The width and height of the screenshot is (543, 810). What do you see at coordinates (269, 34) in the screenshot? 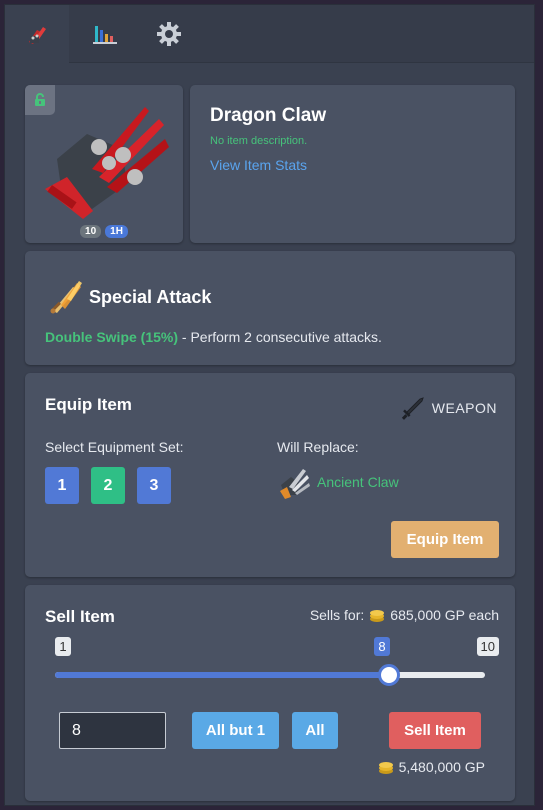
I see `tab-bar` at bounding box center [269, 34].